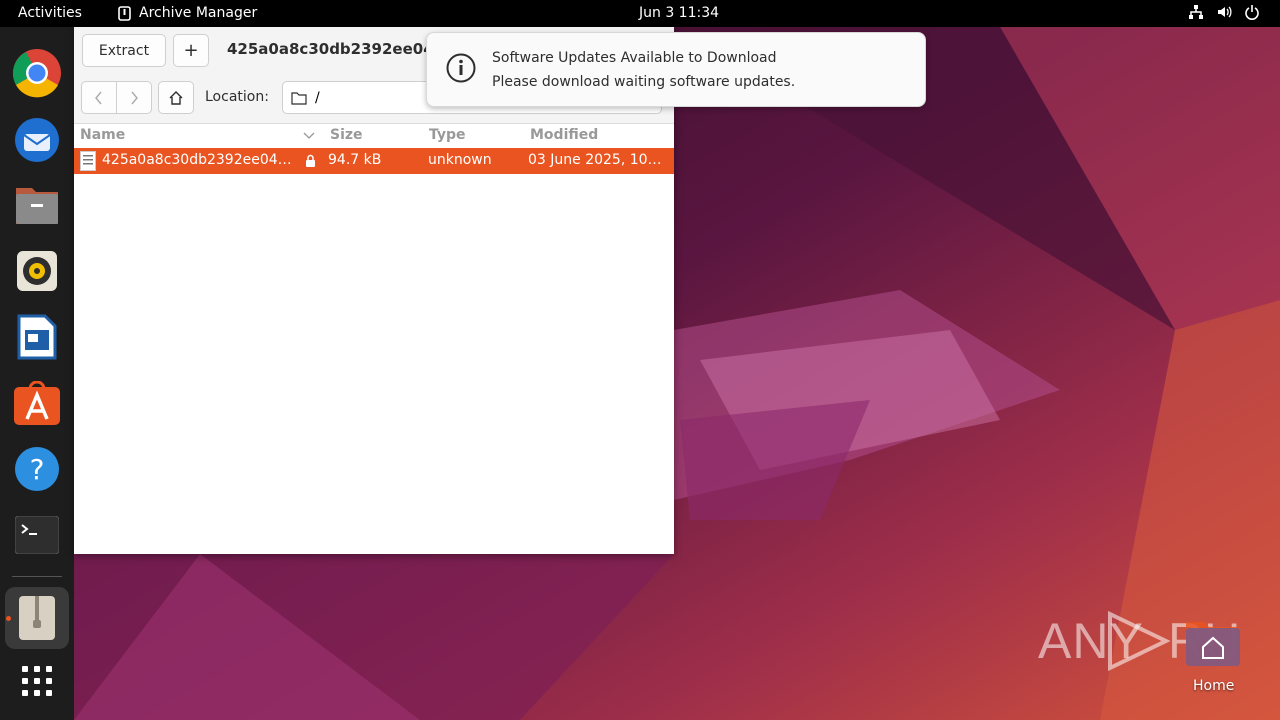 The height and width of the screenshot is (720, 1280). I want to click on system-tray, so click(1224, 12).